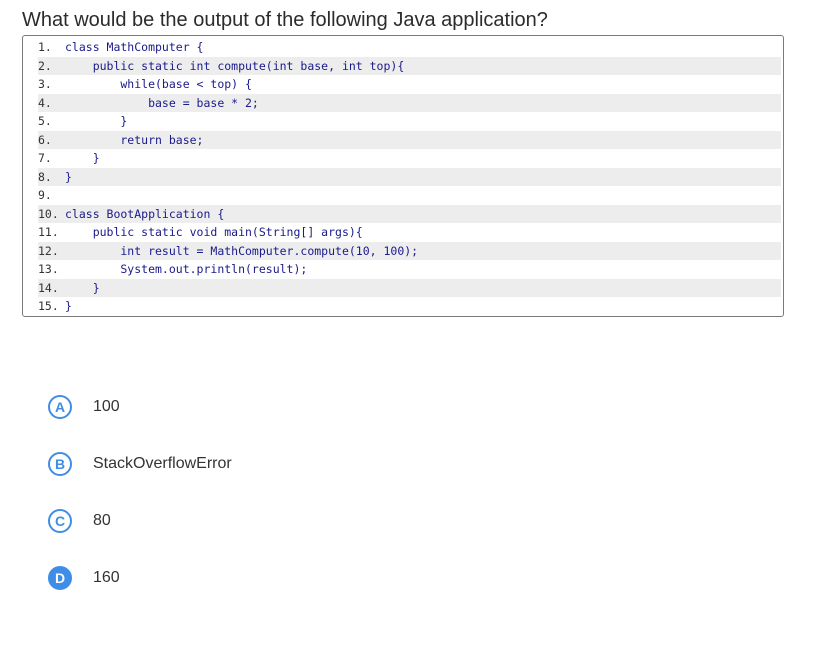 Image resolution: width=822 pixels, height=665 pixels. I want to click on code-line: 13. System.out.println(result);, so click(409, 269).